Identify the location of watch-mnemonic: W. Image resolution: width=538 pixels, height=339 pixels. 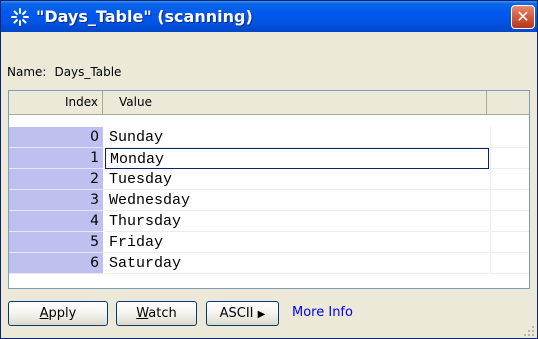
(142, 313).